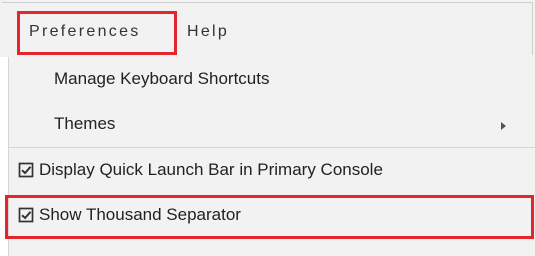  Describe the element at coordinates (26, 170) in the screenshot. I see `checkbox-checked-icon` at that location.